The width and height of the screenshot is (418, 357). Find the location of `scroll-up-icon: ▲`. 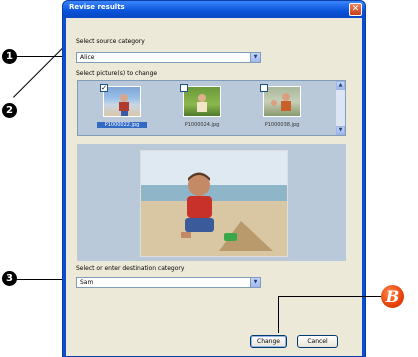

scroll-up-icon: ▲ is located at coordinates (340, 85).